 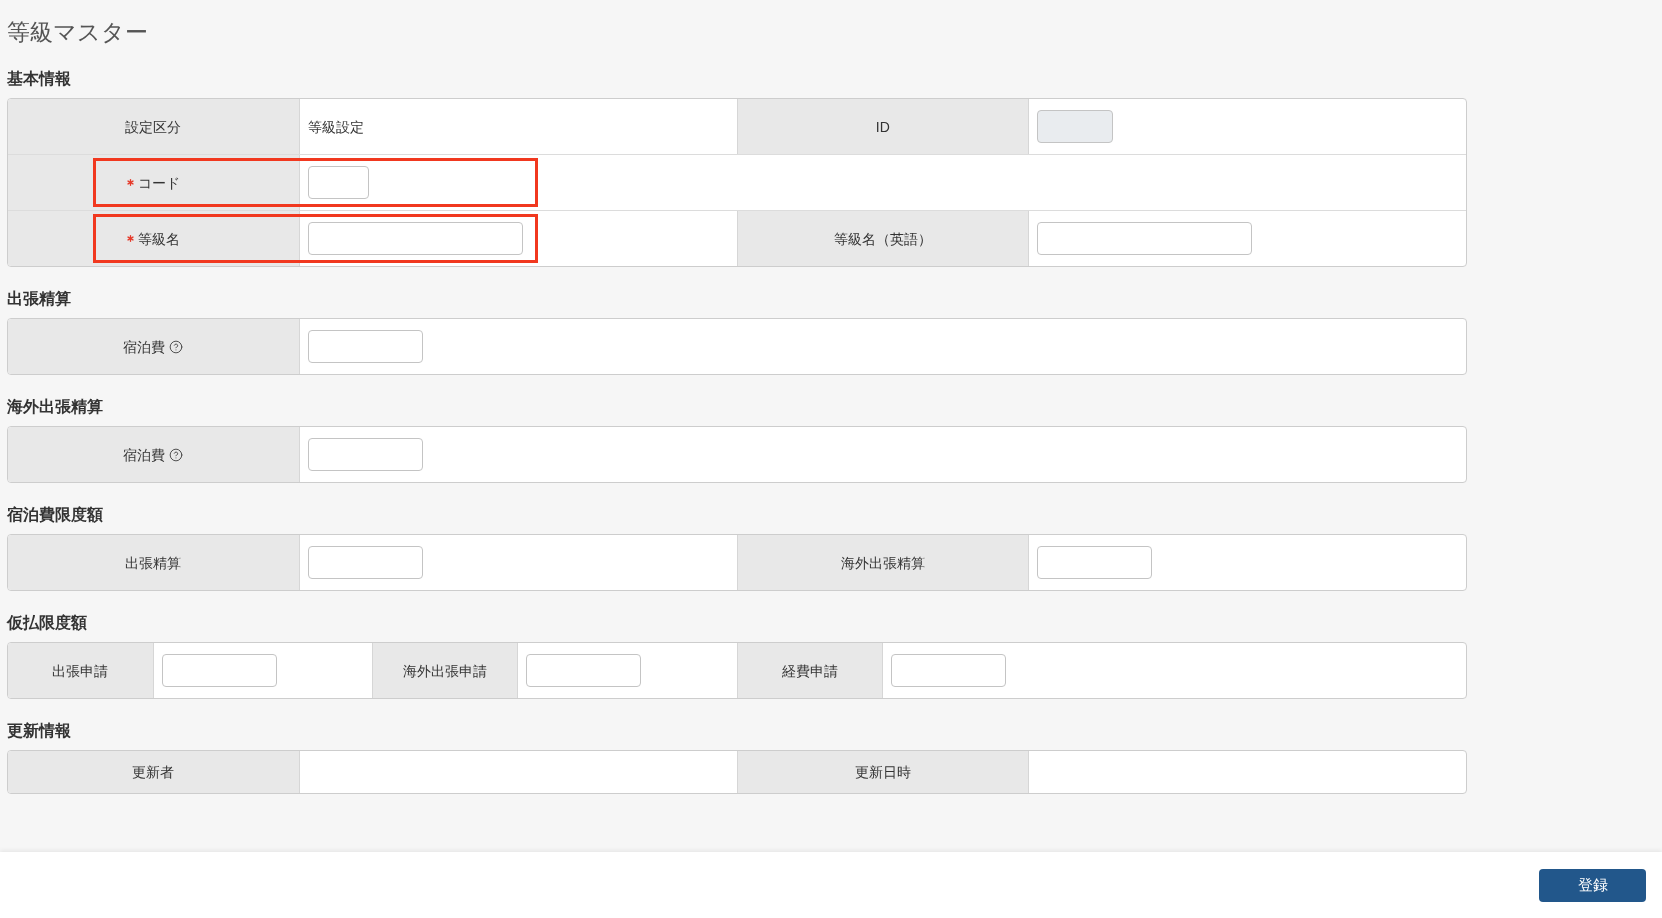 I want to click on field-label: 出張精算, so click(x=153, y=563).